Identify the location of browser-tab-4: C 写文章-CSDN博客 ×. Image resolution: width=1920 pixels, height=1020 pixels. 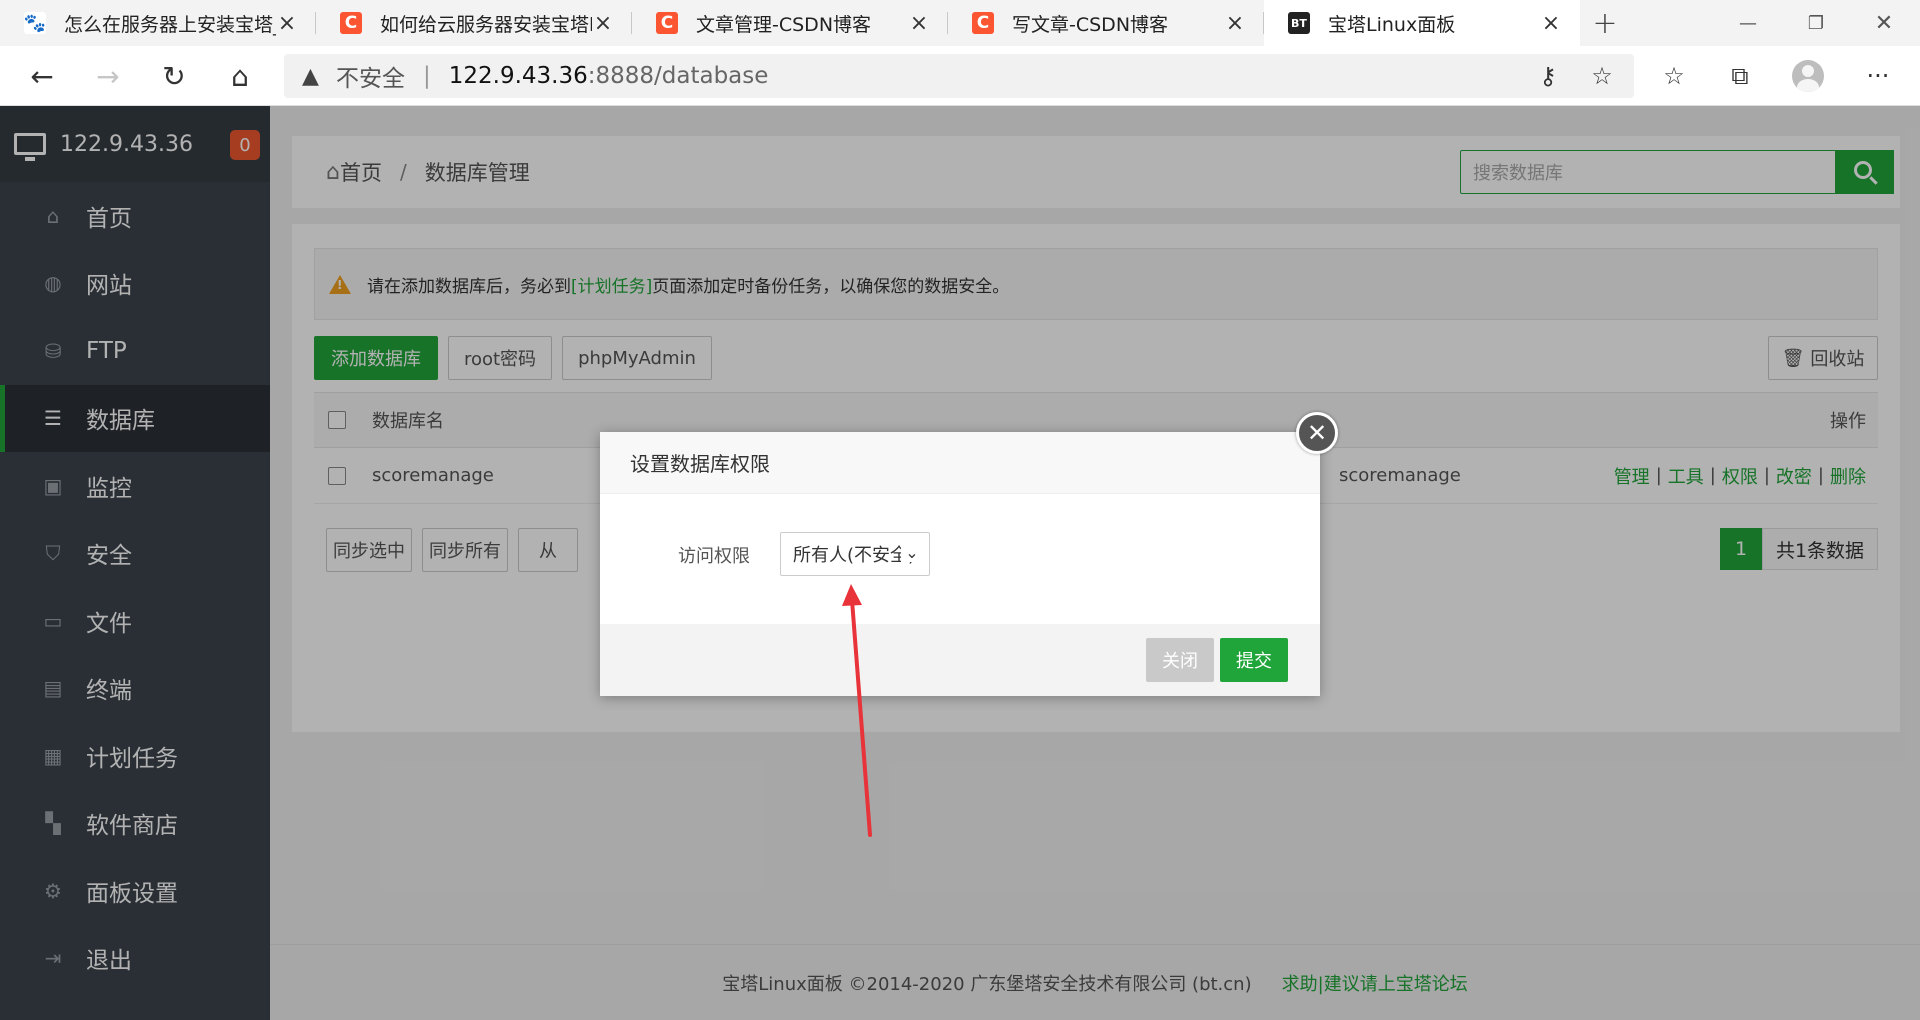
(1106, 23).